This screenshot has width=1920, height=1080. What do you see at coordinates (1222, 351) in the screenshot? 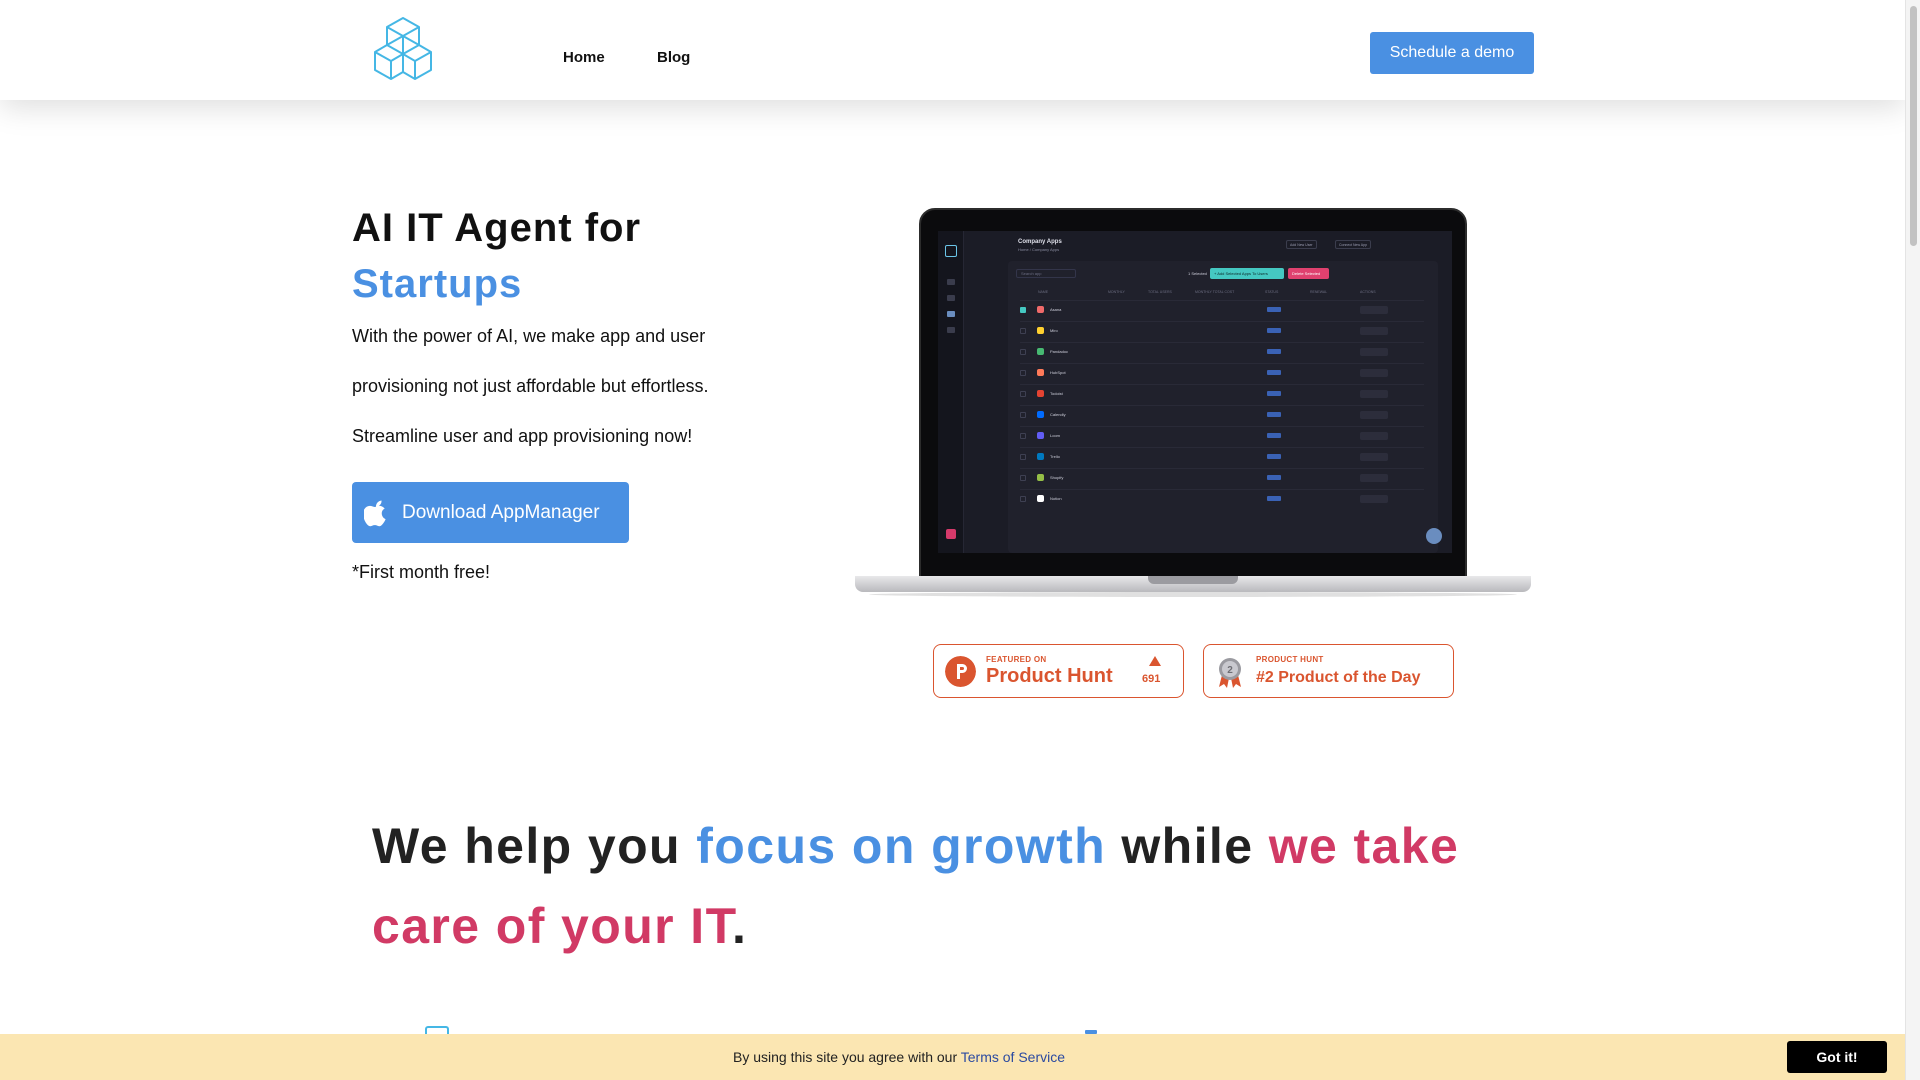
I see `table-row: Pandadoc` at bounding box center [1222, 351].